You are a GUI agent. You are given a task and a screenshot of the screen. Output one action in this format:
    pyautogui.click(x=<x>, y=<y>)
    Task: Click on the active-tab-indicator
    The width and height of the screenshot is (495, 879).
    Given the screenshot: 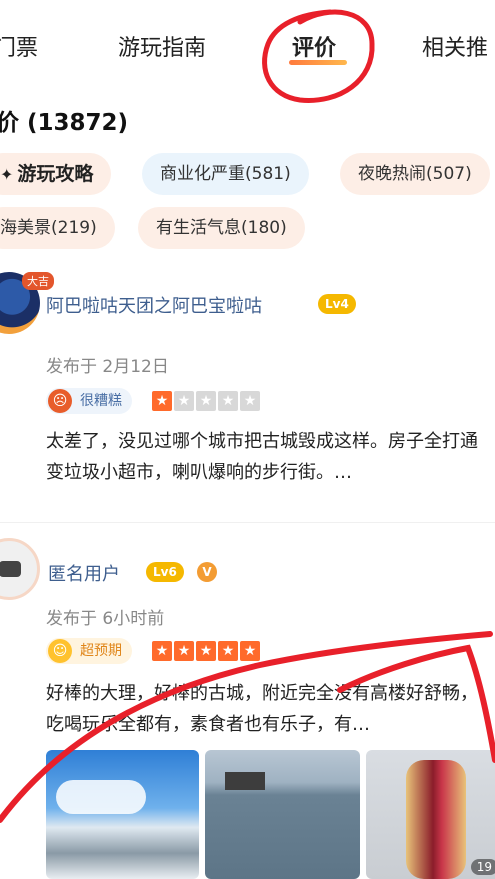 What is the action you would take?
    pyautogui.click(x=318, y=62)
    